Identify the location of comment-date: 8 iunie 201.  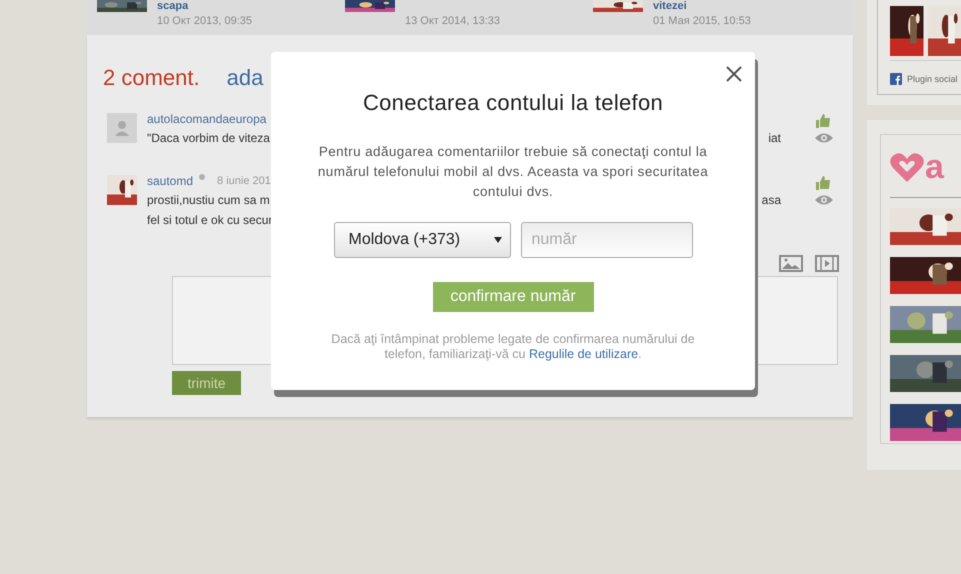
(244, 181).